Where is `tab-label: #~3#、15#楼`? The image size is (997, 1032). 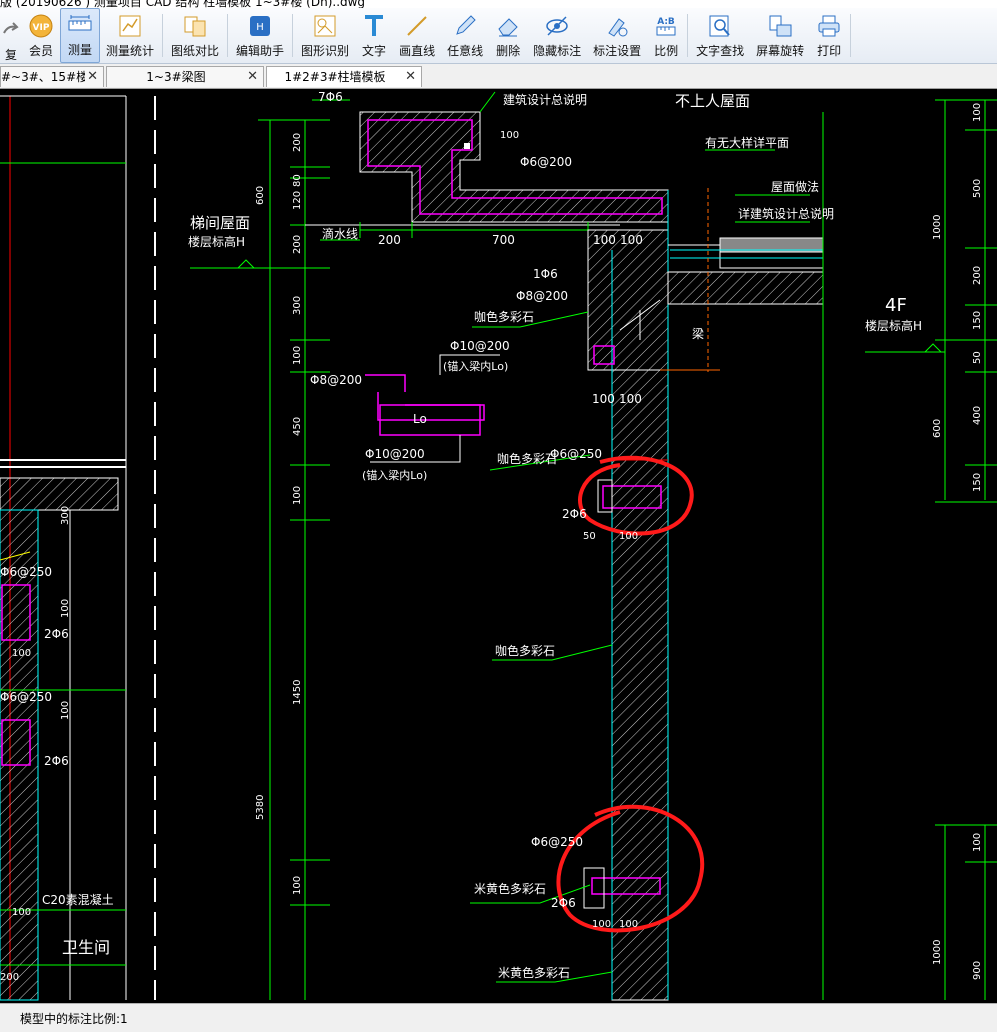 tab-label: #~3#、15#楼 is located at coordinates (43, 77).